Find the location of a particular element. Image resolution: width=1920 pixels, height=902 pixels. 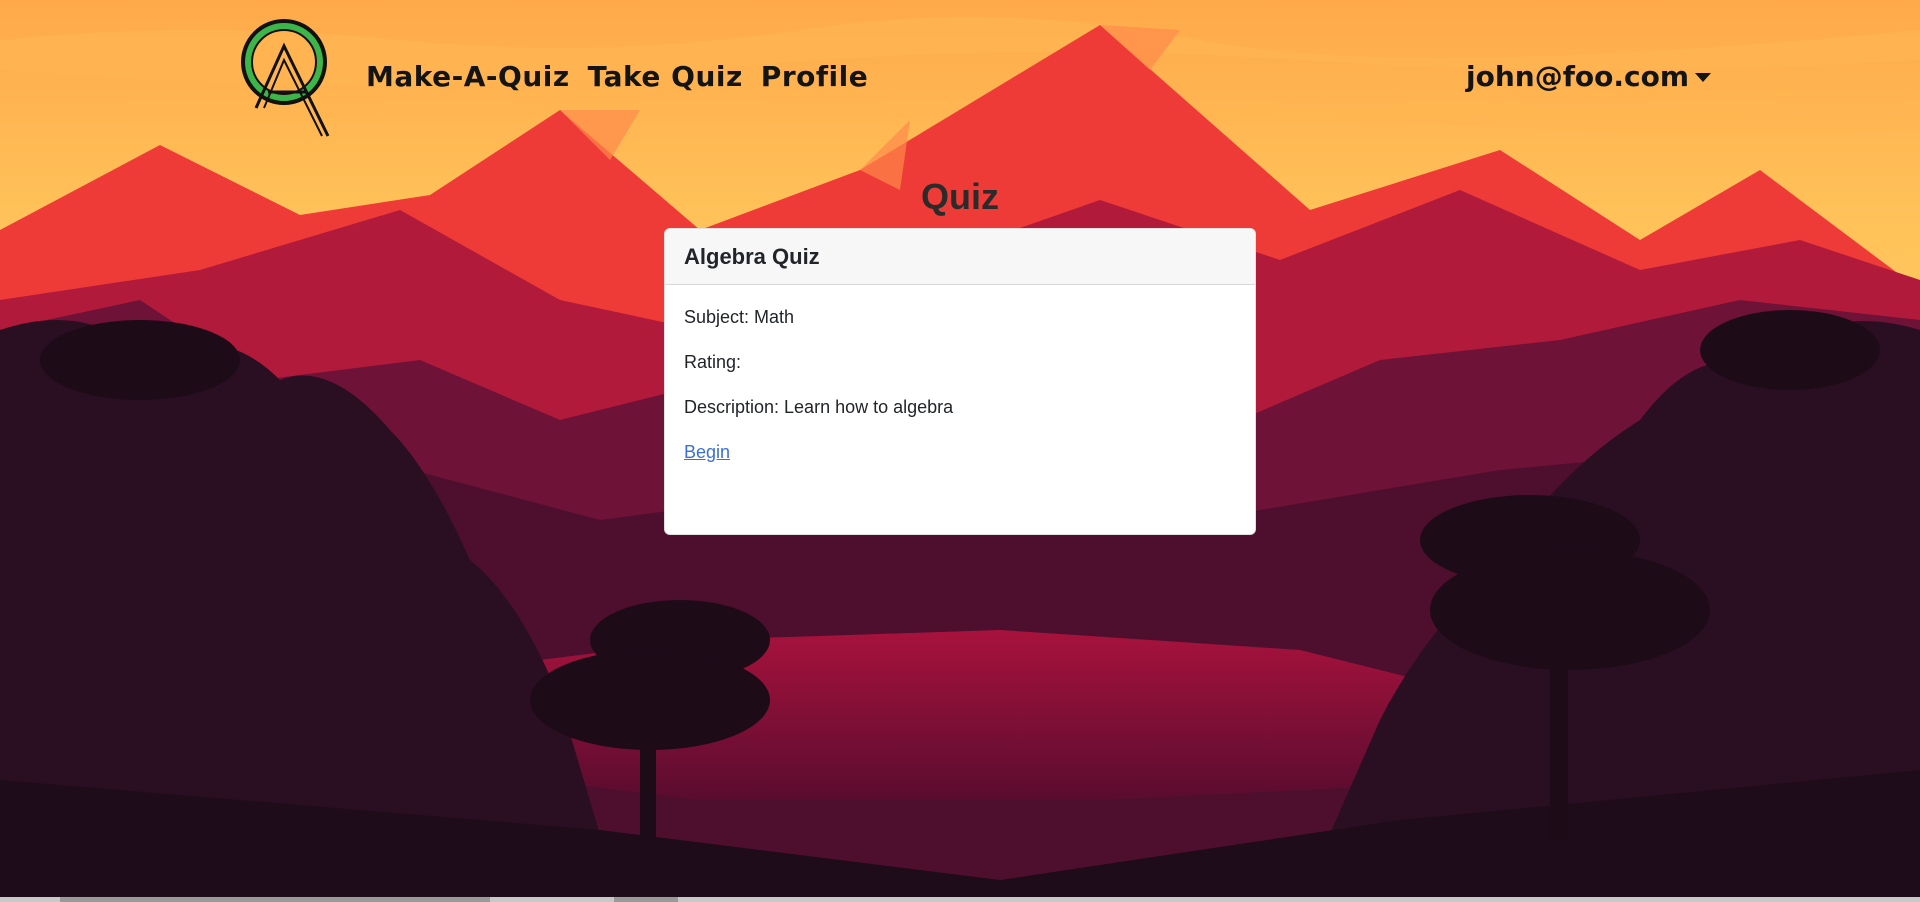

nav-links: Make-A-Quiz Take Quiz Profile is located at coordinates (617, 76).